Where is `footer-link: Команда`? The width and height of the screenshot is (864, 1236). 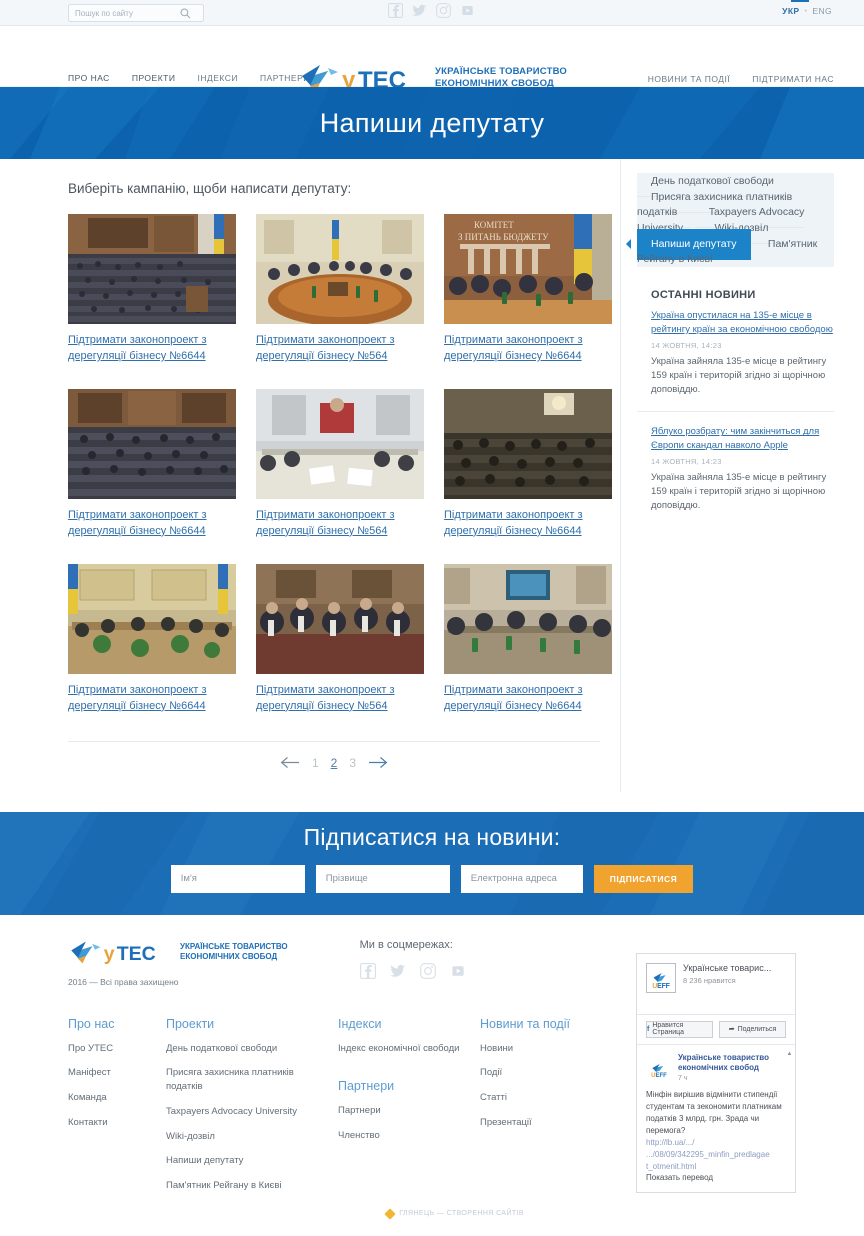 footer-link: Команда is located at coordinates (117, 1098).